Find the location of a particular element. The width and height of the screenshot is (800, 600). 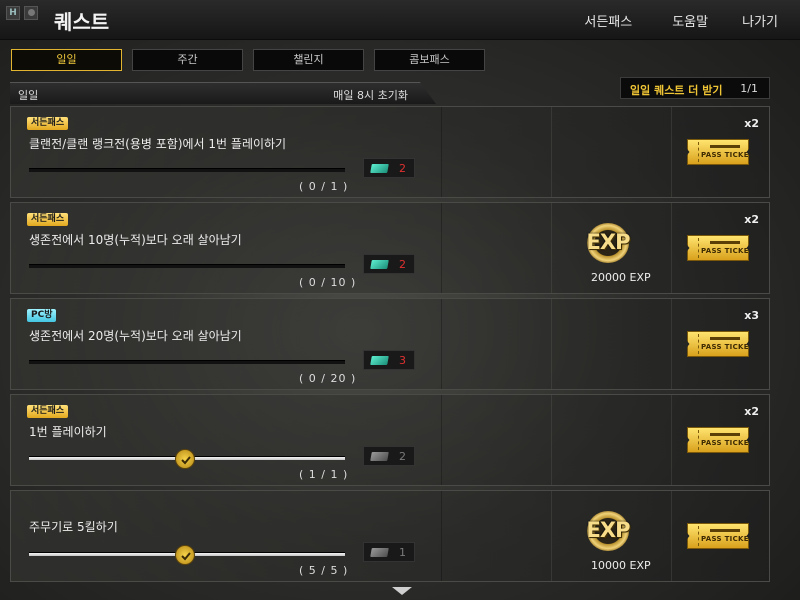

quest-title: 클랜전/클랜 랭크전(용병 포함)에서 1번 플레이하기 is located at coordinates (158, 144).